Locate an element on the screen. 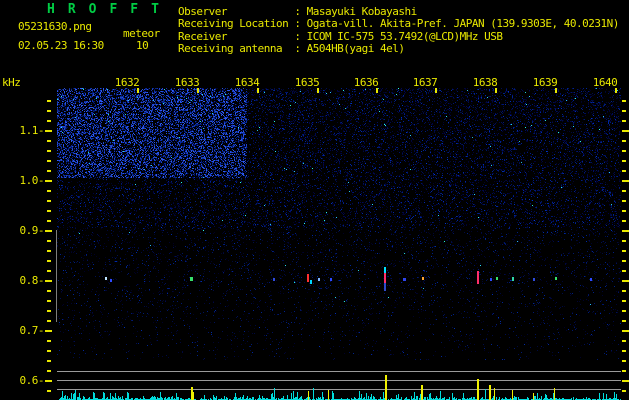 The width and height of the screenshot is (629, 400). strength-trace-canvas is located at coordinates (339, 379).